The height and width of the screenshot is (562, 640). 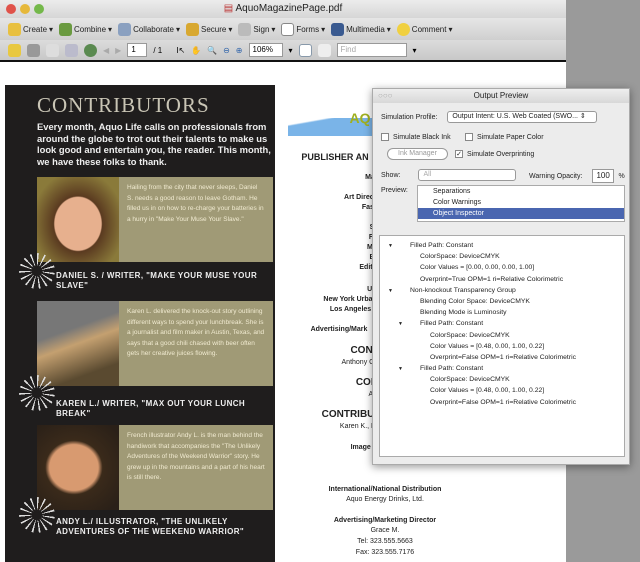 I want to click on masthead-line: International/National Distribution, so click(x=385, y=489).